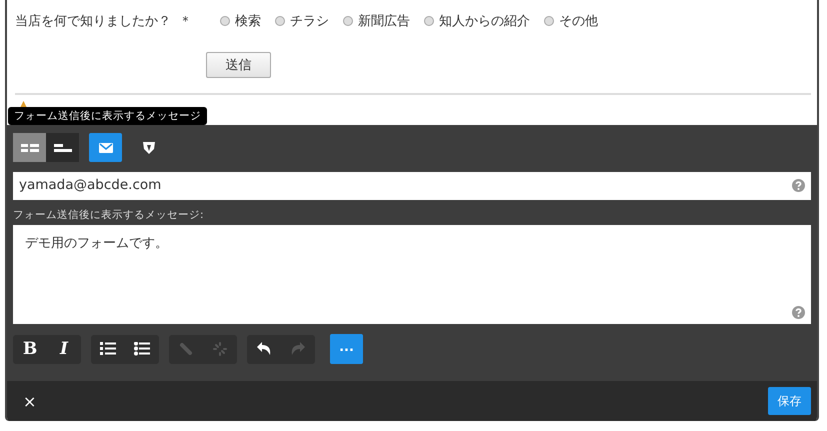 Image resolution: width=827 pixels, height=431 pixels. What do you see at coordinates (248, 21) in the screenshot?
I see `radio-label: 検索` at bounding box center [248, 21].